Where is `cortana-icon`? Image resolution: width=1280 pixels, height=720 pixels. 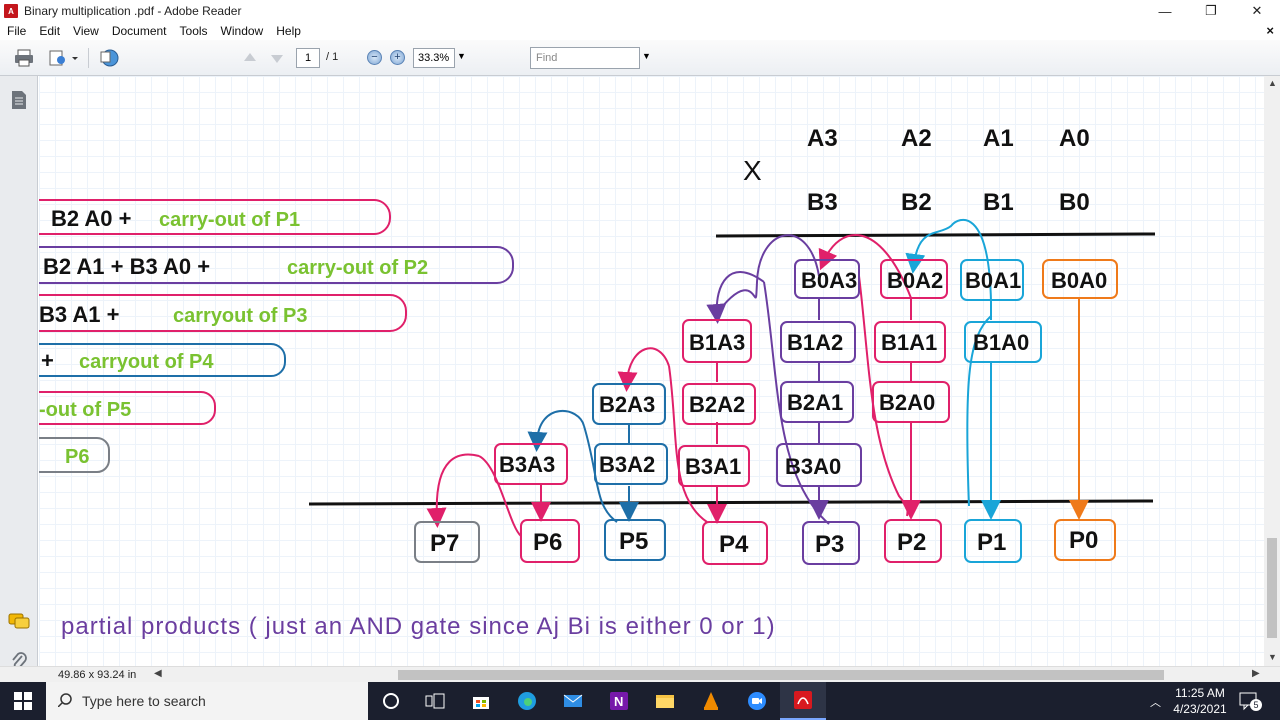 cortana-icon is located at coordinates (391, 701).